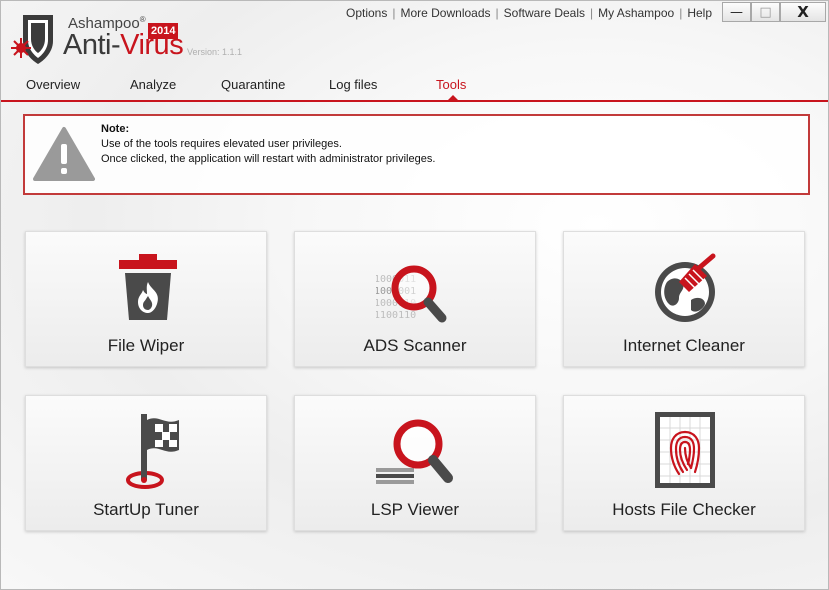  I want to click on window-controls: — □ X, so click(774, 12).